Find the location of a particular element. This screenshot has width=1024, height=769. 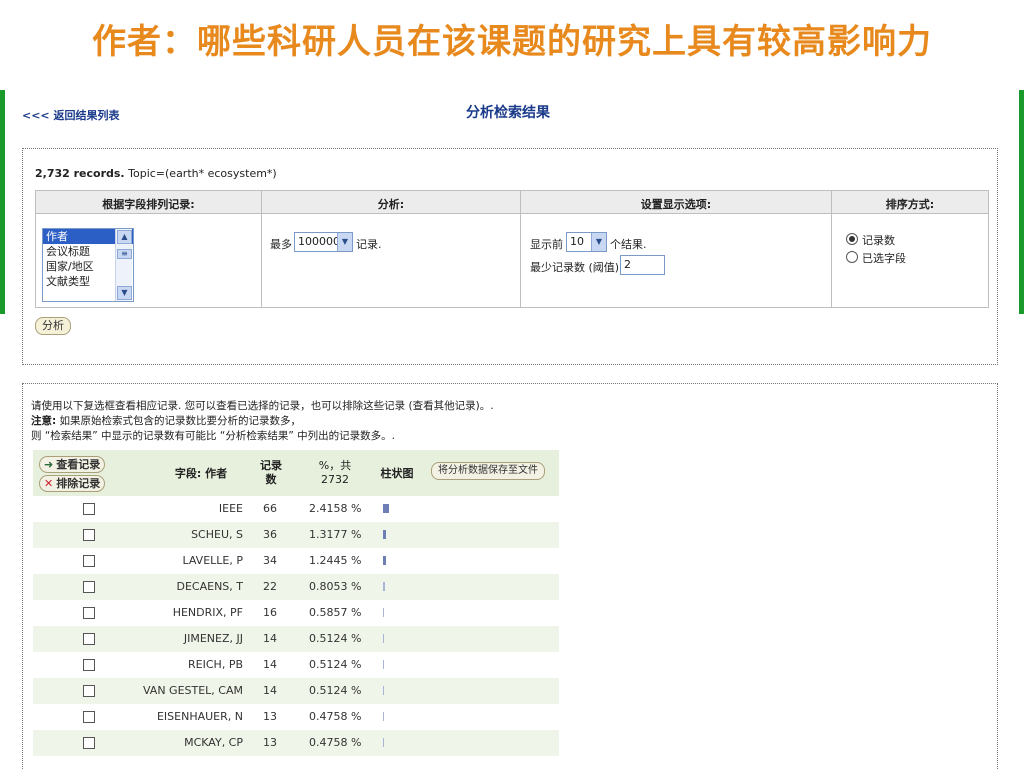

scroll-thumb: ≡ is located at coordinates (124, 254).